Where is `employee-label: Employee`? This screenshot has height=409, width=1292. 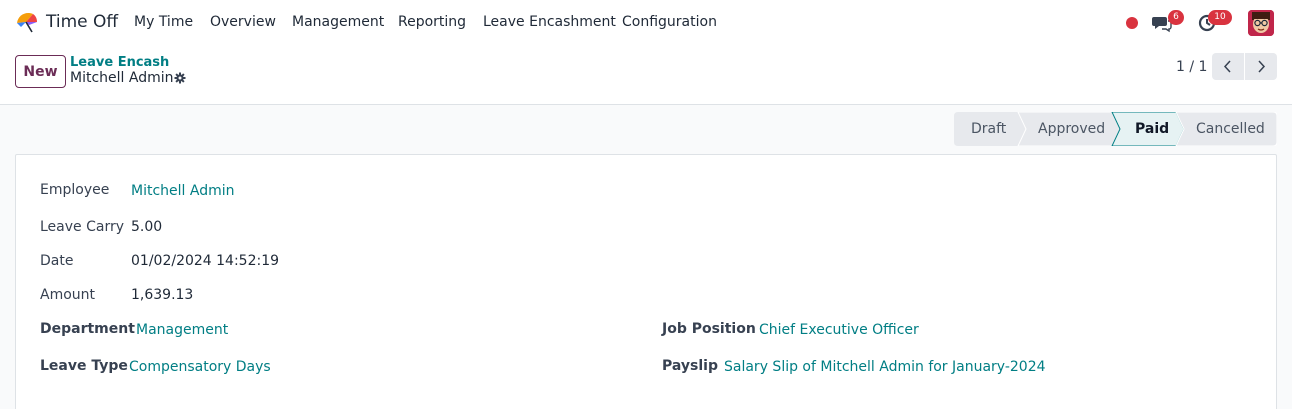
employee-label: Employee is located at coordinates (75, 190).